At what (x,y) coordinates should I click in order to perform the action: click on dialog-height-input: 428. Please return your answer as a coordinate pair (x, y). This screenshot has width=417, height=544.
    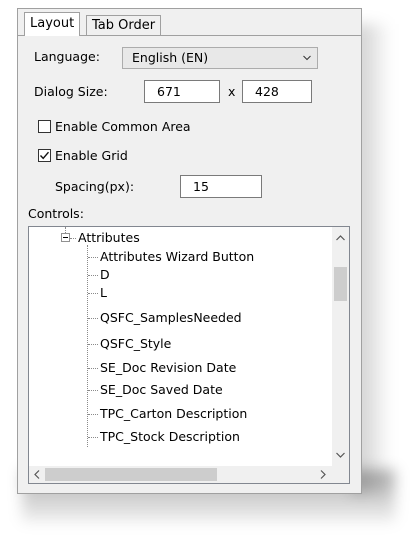
    Looking at the image, I should click on (277, 91).